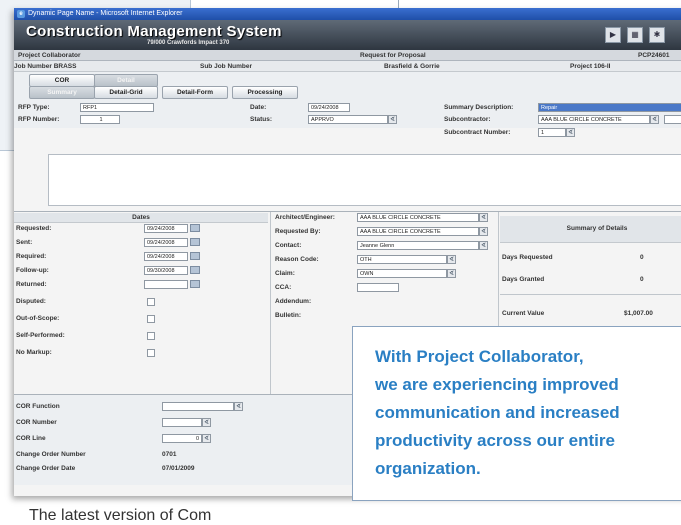 Image resolution: width=681 pixels, height=525 pixels. Describe the element at coordinates (590, 294) in the screenshot. I see `summary-divider` at that location.